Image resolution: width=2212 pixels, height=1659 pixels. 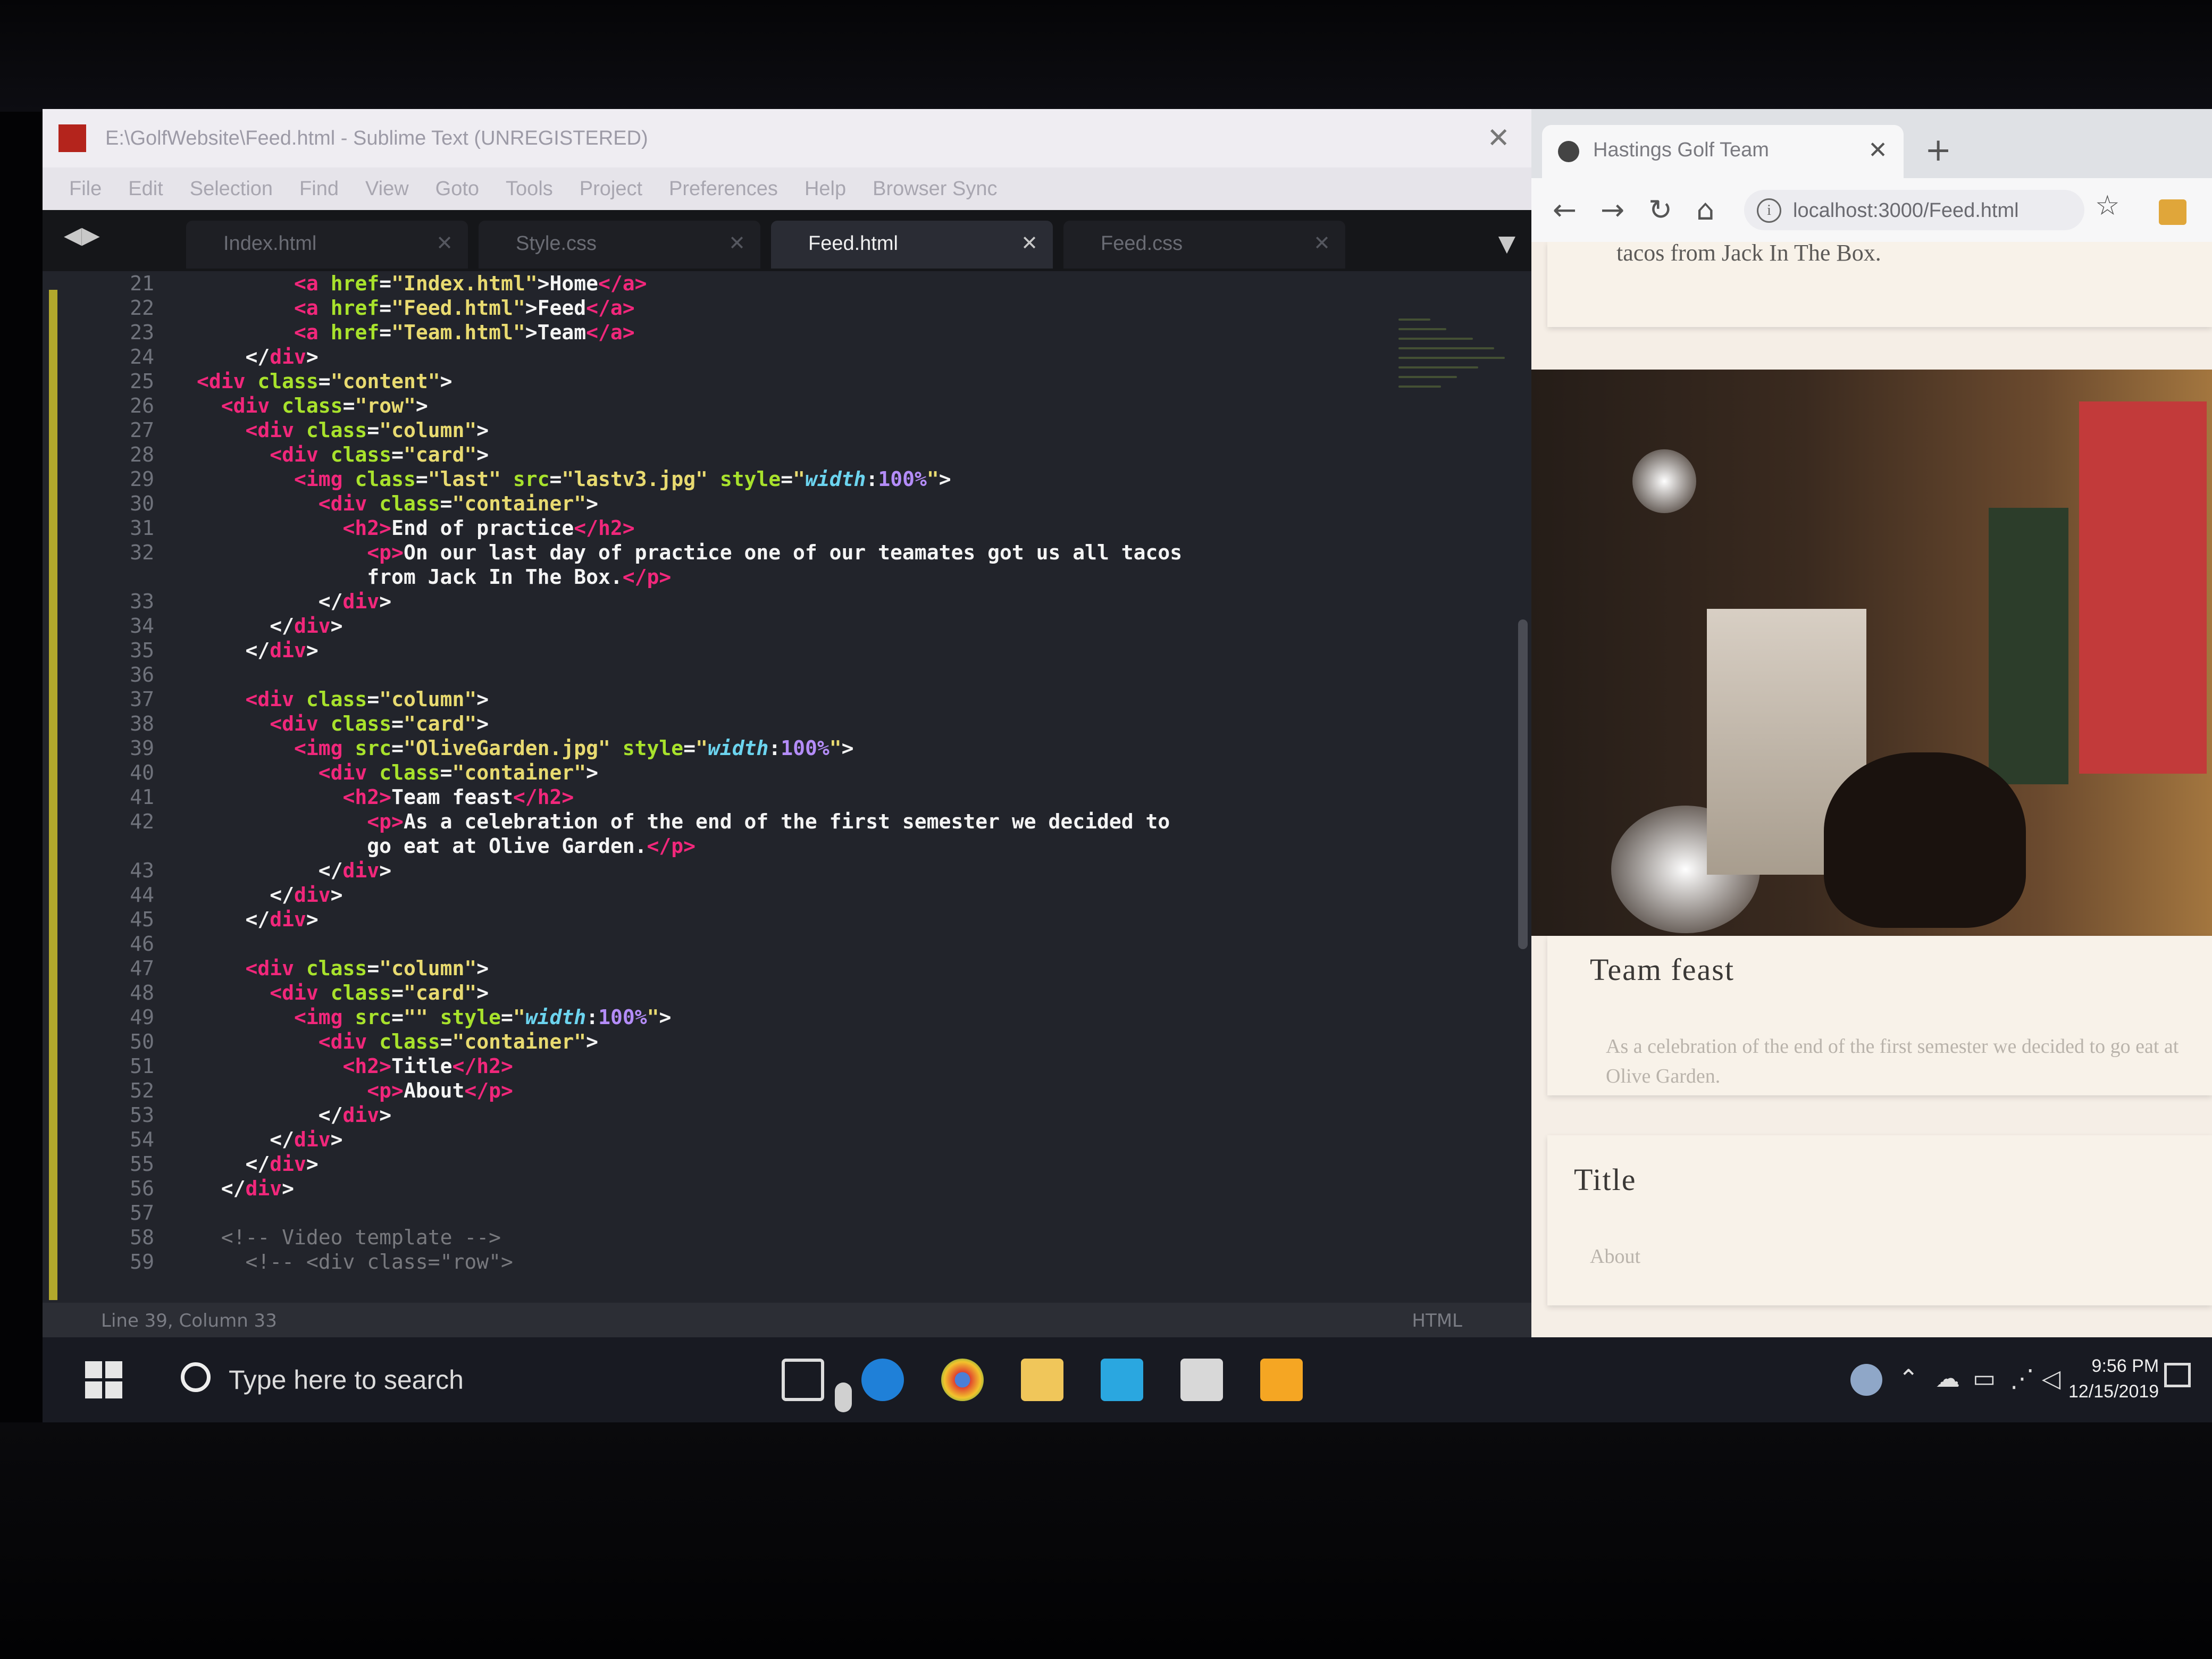 What do you see at coordinates (787, 577) in the screenshot?
I see `code-line: from Jack In The Box.</p>` at bounding box center [787, 577].